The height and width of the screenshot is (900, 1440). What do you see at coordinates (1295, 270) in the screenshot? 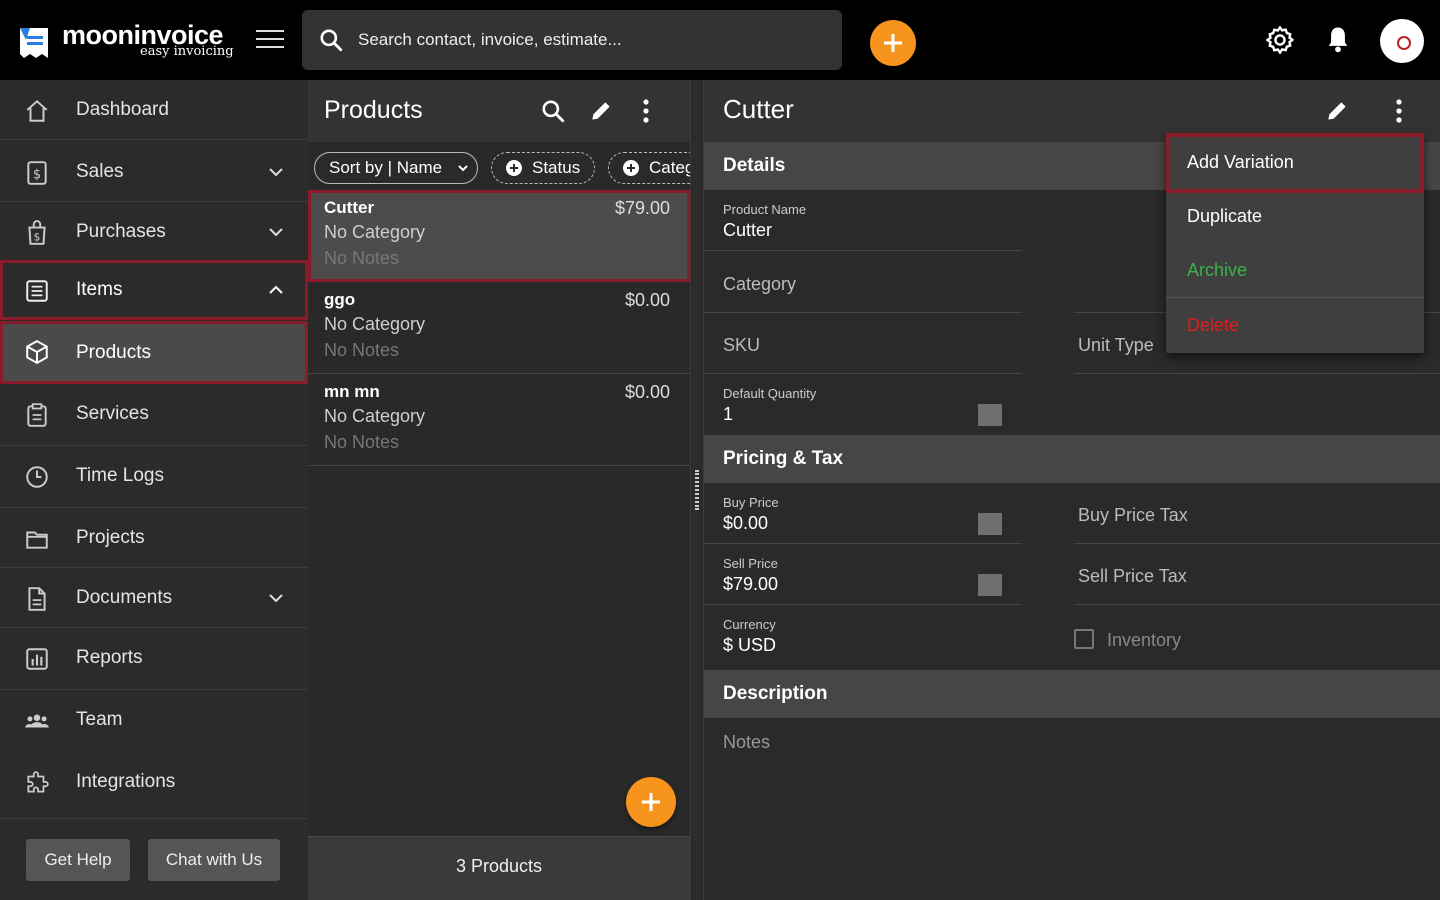
I see `menu-item-archive: Archive` at bounding box center [1295, 270].